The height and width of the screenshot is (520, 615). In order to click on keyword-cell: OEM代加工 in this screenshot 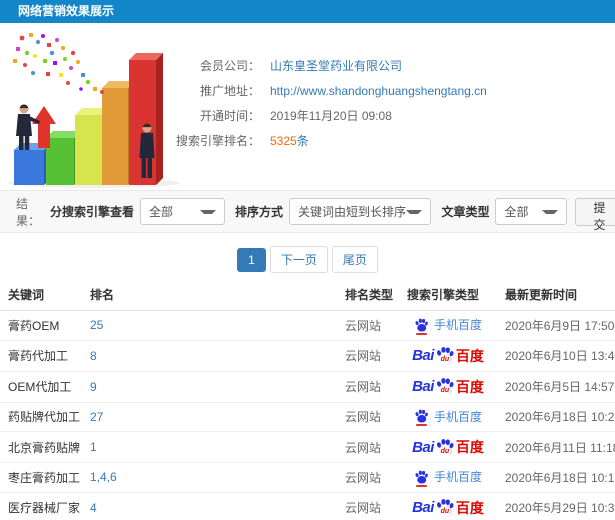, I will do `click(41, 387)`.